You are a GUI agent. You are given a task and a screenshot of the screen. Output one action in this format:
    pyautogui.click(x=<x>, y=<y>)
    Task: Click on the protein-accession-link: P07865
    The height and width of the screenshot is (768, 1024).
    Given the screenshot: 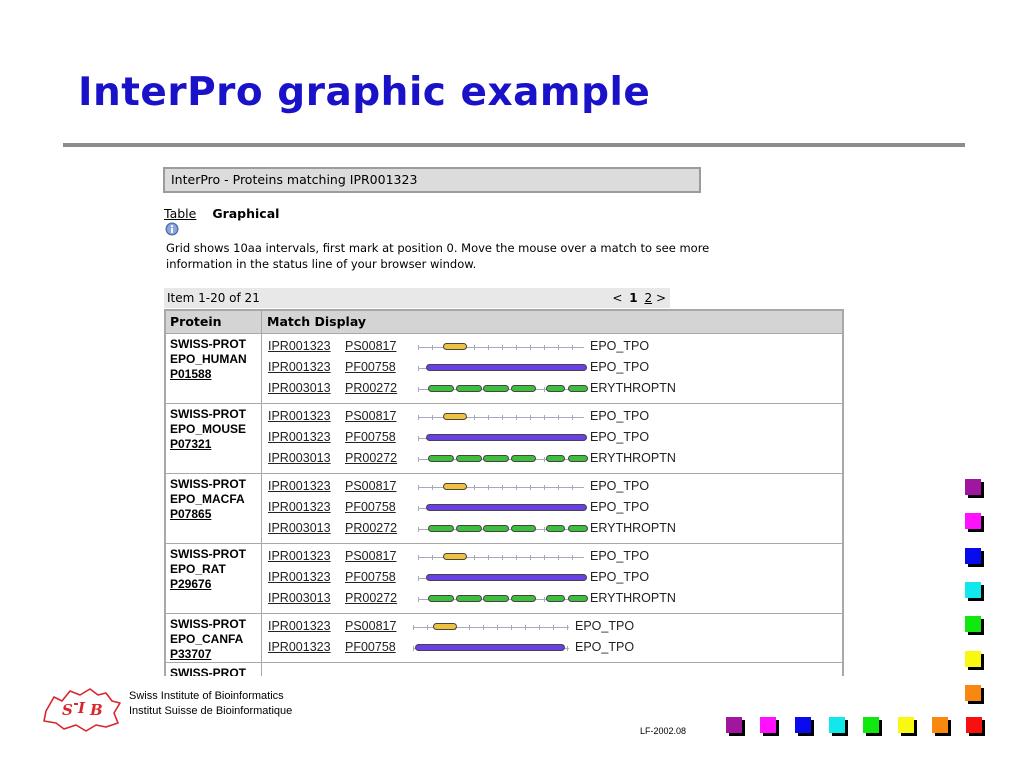 What is the action you would take?
    pyautogui.click(x=215, y=514)
    